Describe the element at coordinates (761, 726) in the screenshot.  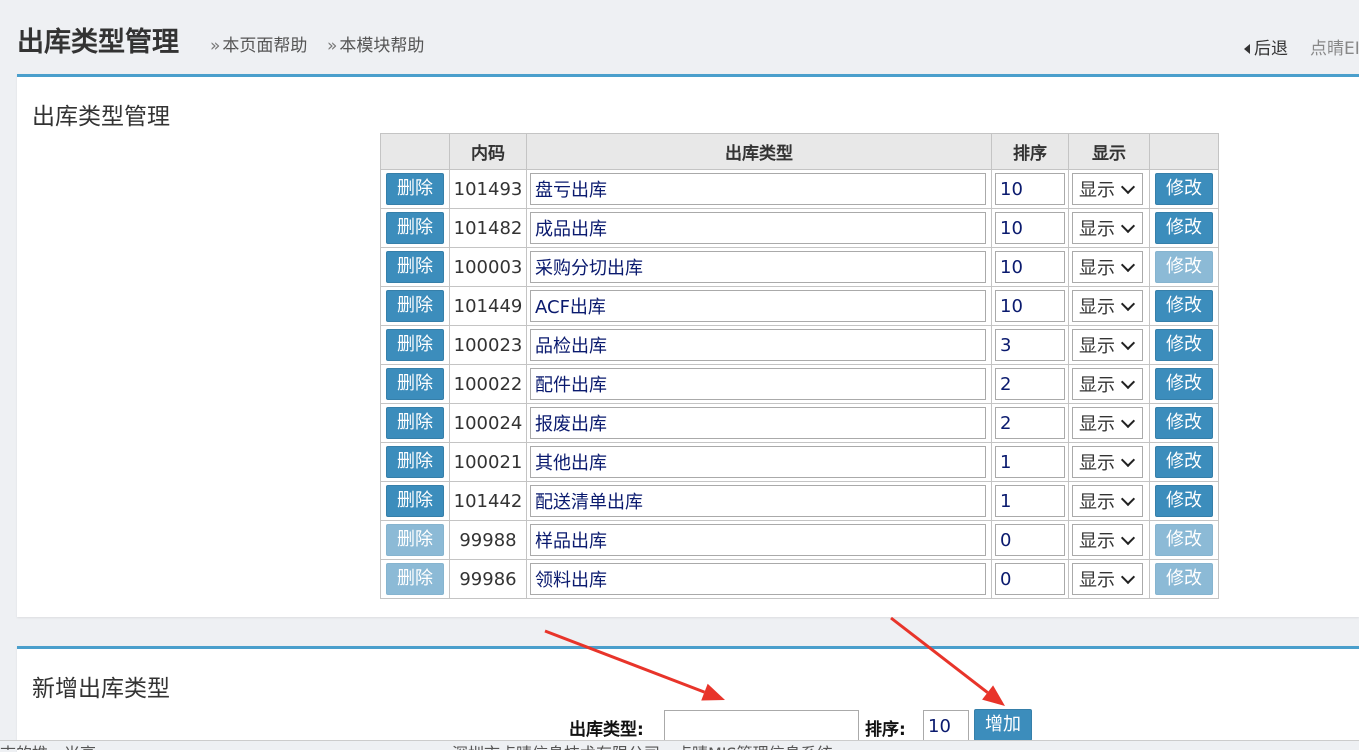
I see `new-type-name-input` at that location.